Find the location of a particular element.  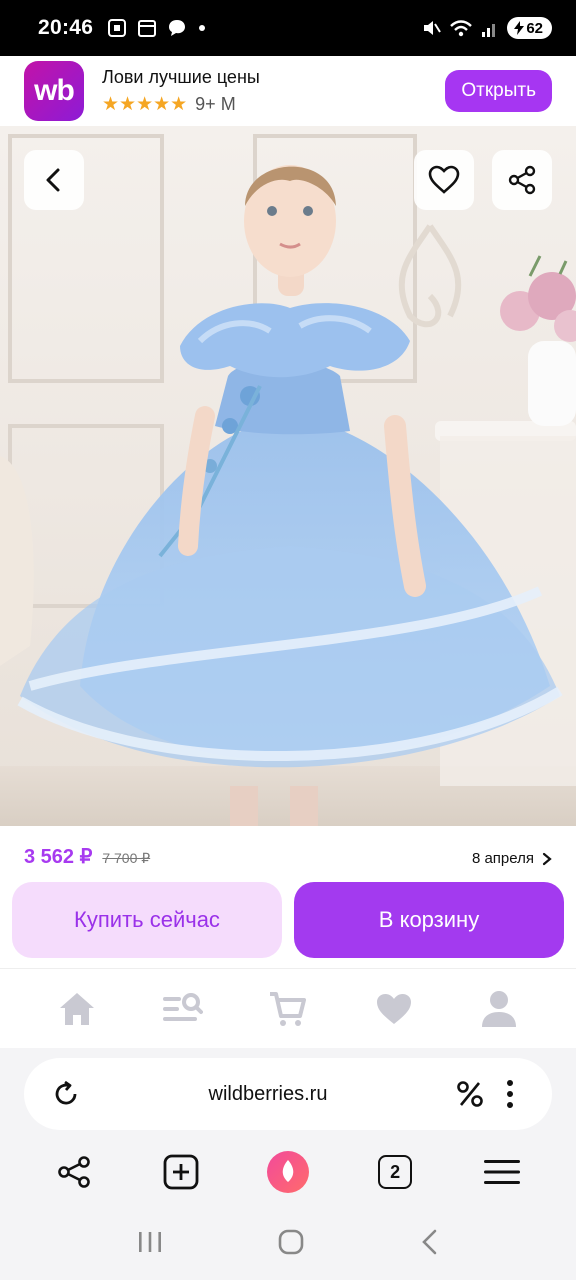

heart-icon is located at coordinates (393, 1008).